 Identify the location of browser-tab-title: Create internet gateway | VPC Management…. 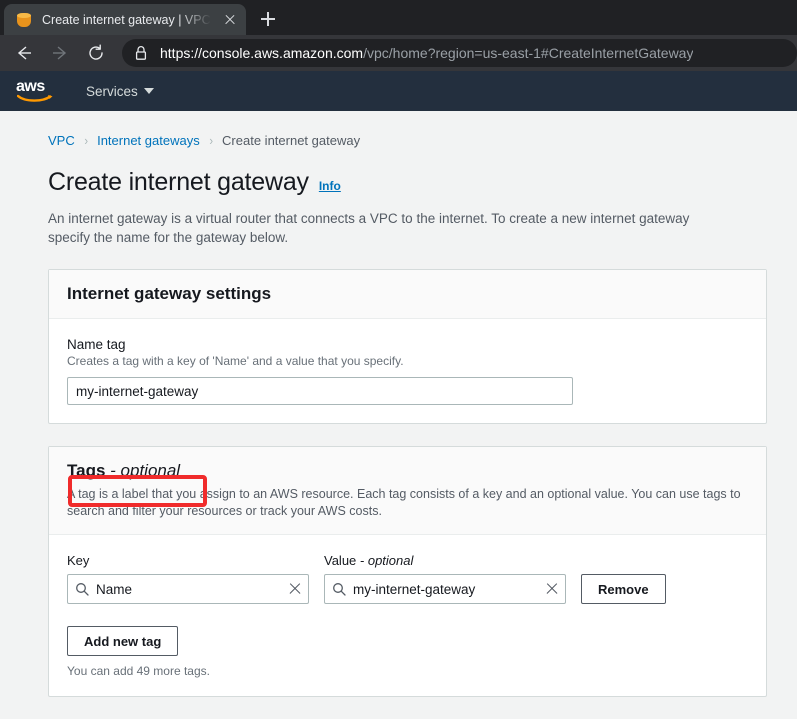
(130, 19).